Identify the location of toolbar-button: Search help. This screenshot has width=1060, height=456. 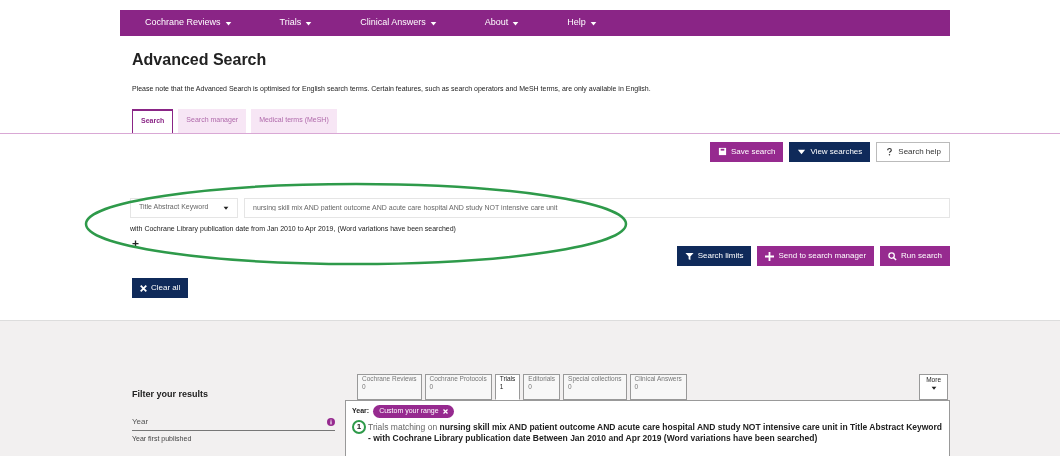
(913, 151).